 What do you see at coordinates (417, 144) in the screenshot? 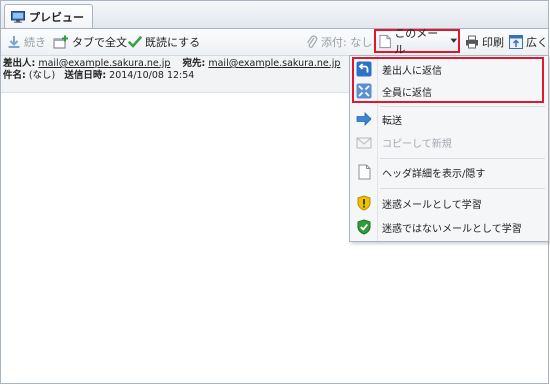
I see `menu-label: コピーして新規` at bounding box center [417, 144].